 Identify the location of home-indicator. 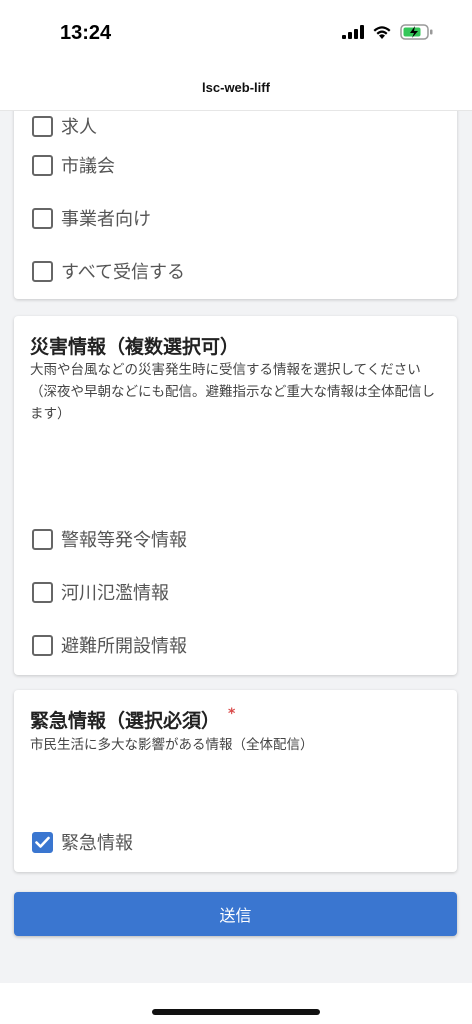
(236, 1012).